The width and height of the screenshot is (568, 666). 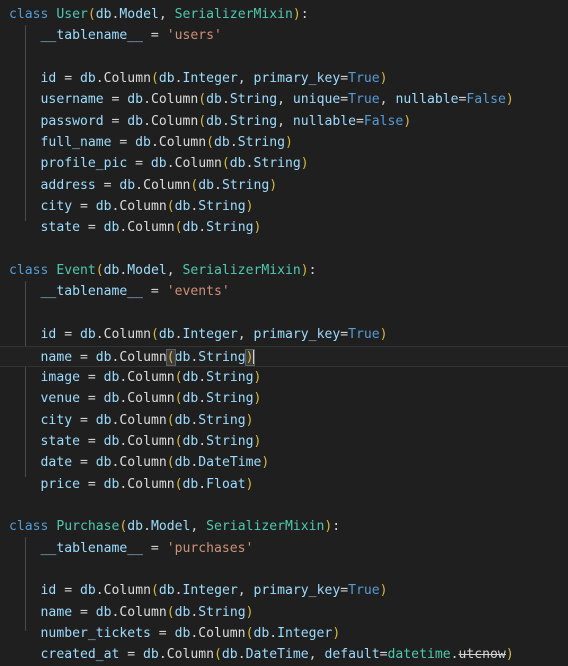 I want to click on open-paren: (, so click(x=91, y=14).